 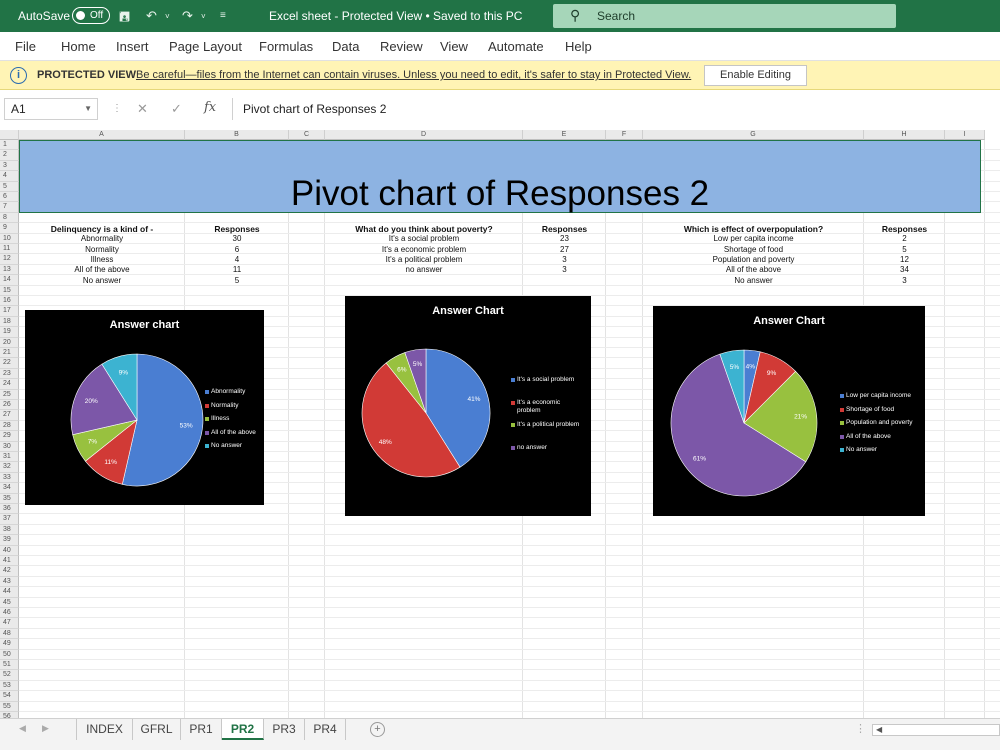 I want to click on menu-help: Help, so click(x=578, y=46).